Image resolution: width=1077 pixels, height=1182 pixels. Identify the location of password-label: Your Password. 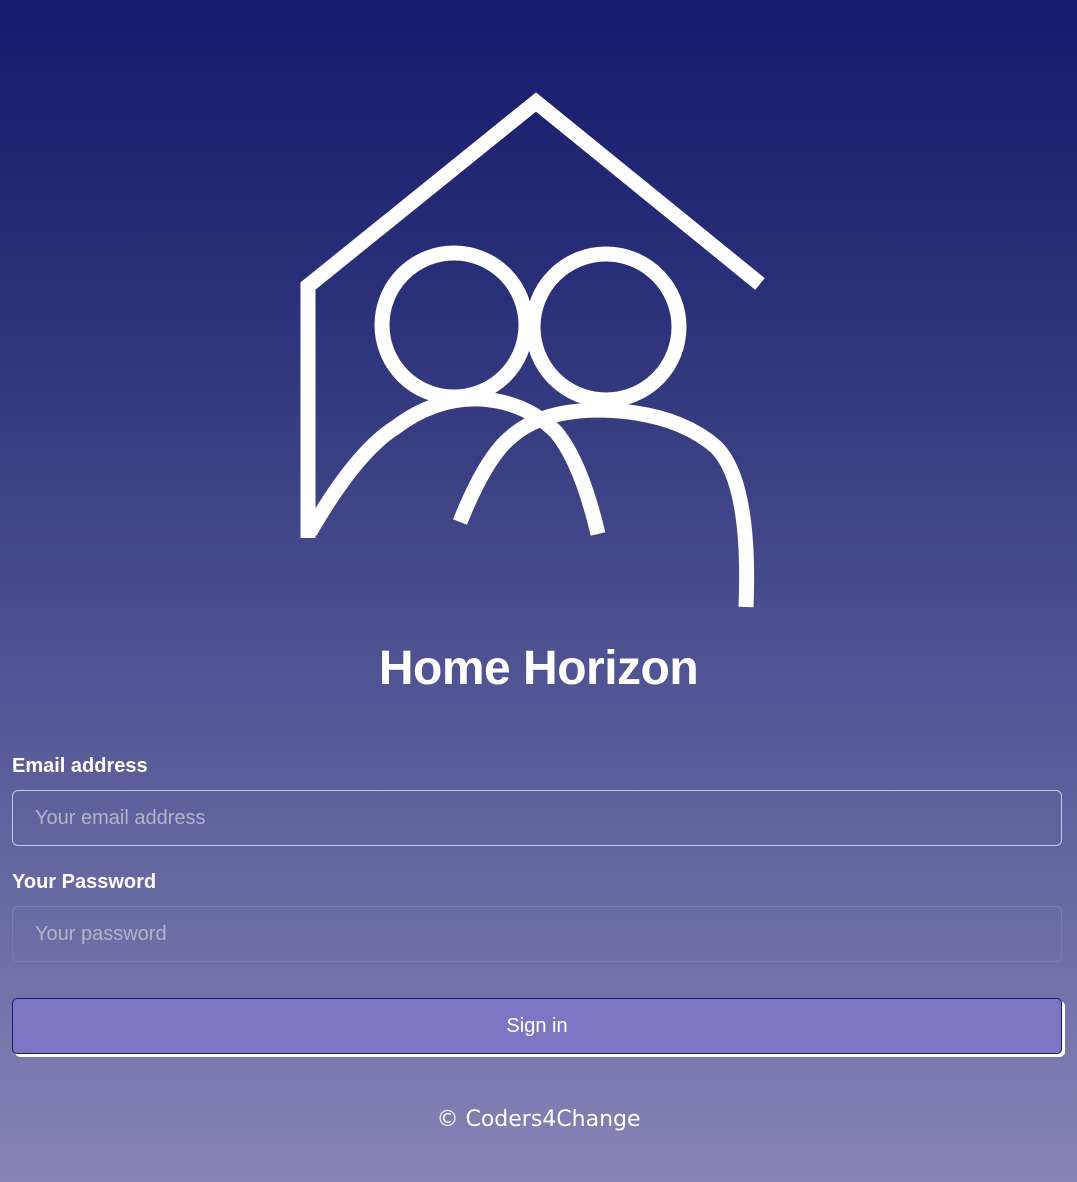
(84, 882).